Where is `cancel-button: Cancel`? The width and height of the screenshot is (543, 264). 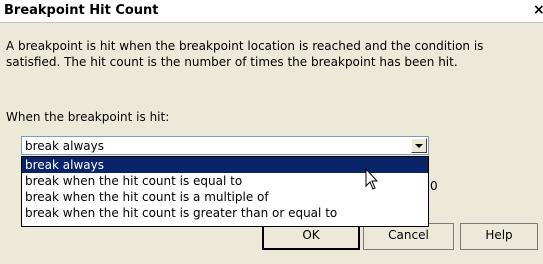
cancel-button: Cancel is located at coordinates (408, 236).